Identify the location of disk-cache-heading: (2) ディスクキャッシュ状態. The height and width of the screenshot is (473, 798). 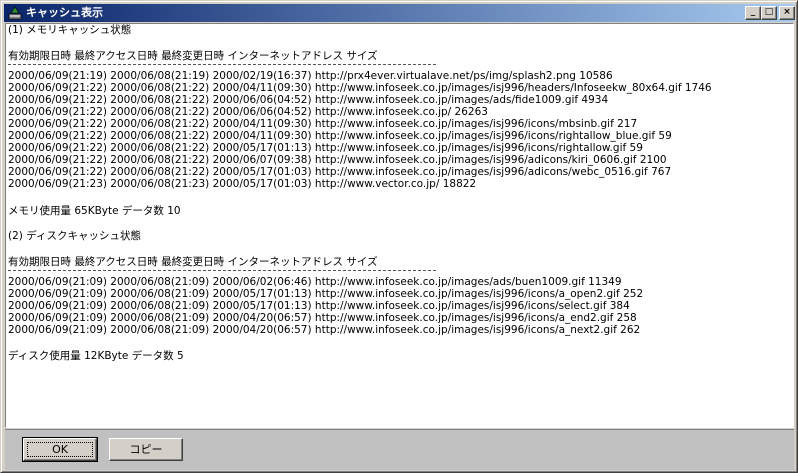
(74, 236).